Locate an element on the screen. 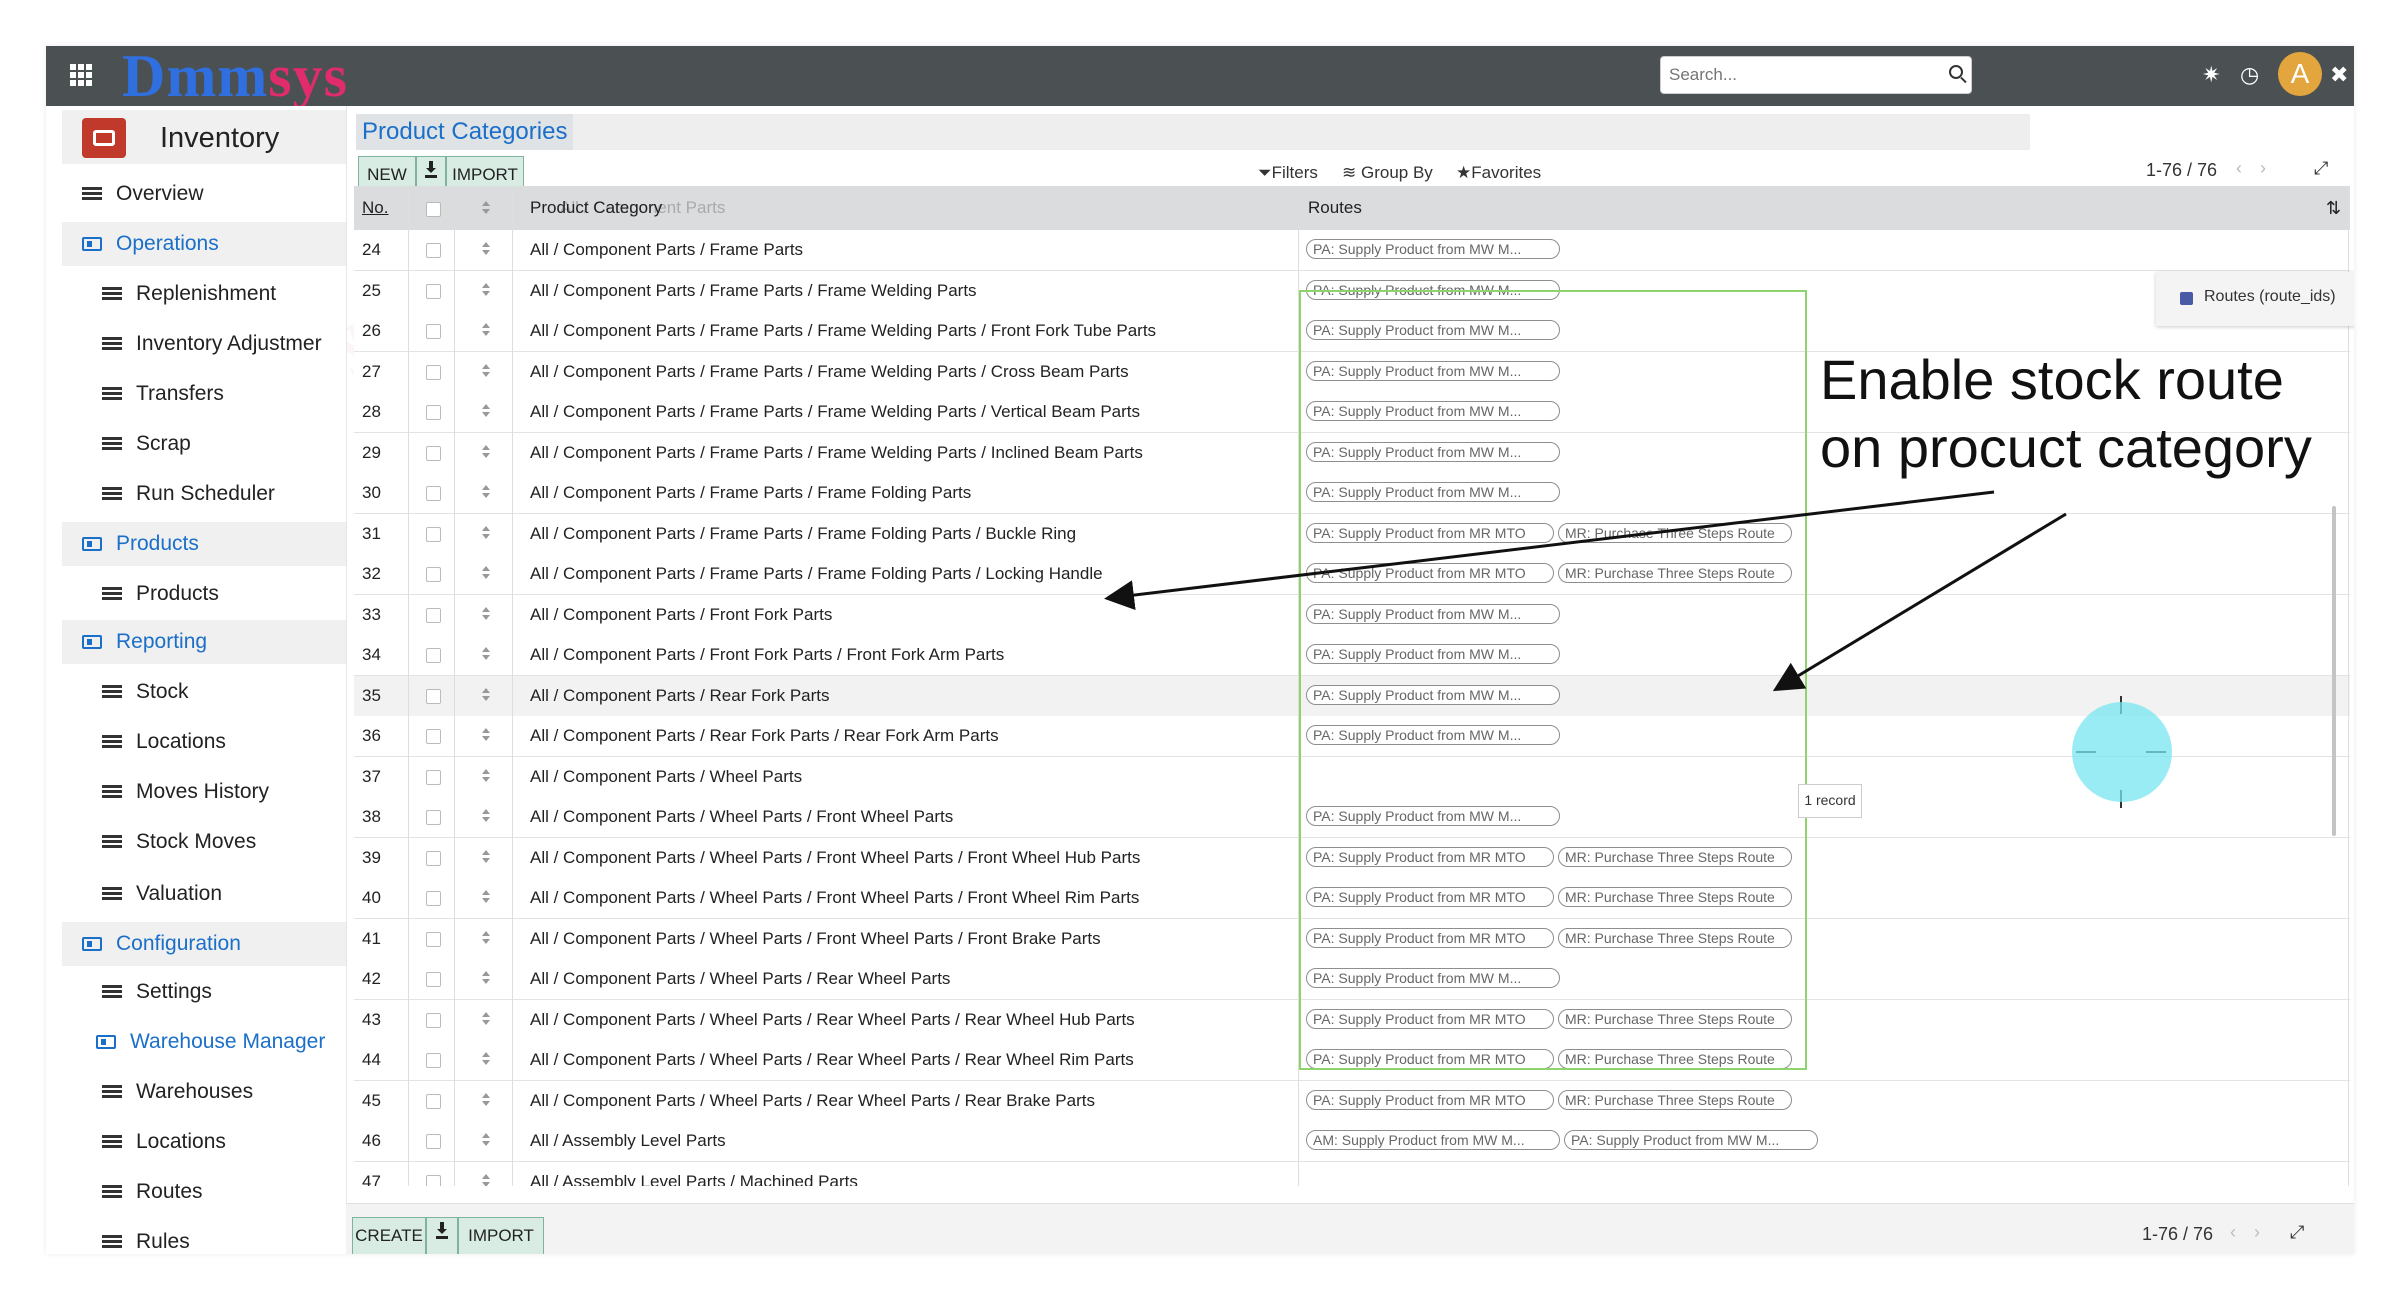 This screenshot has width=2400, height=1296. header-product-category: Product Category is located at coordinates (596, 208).